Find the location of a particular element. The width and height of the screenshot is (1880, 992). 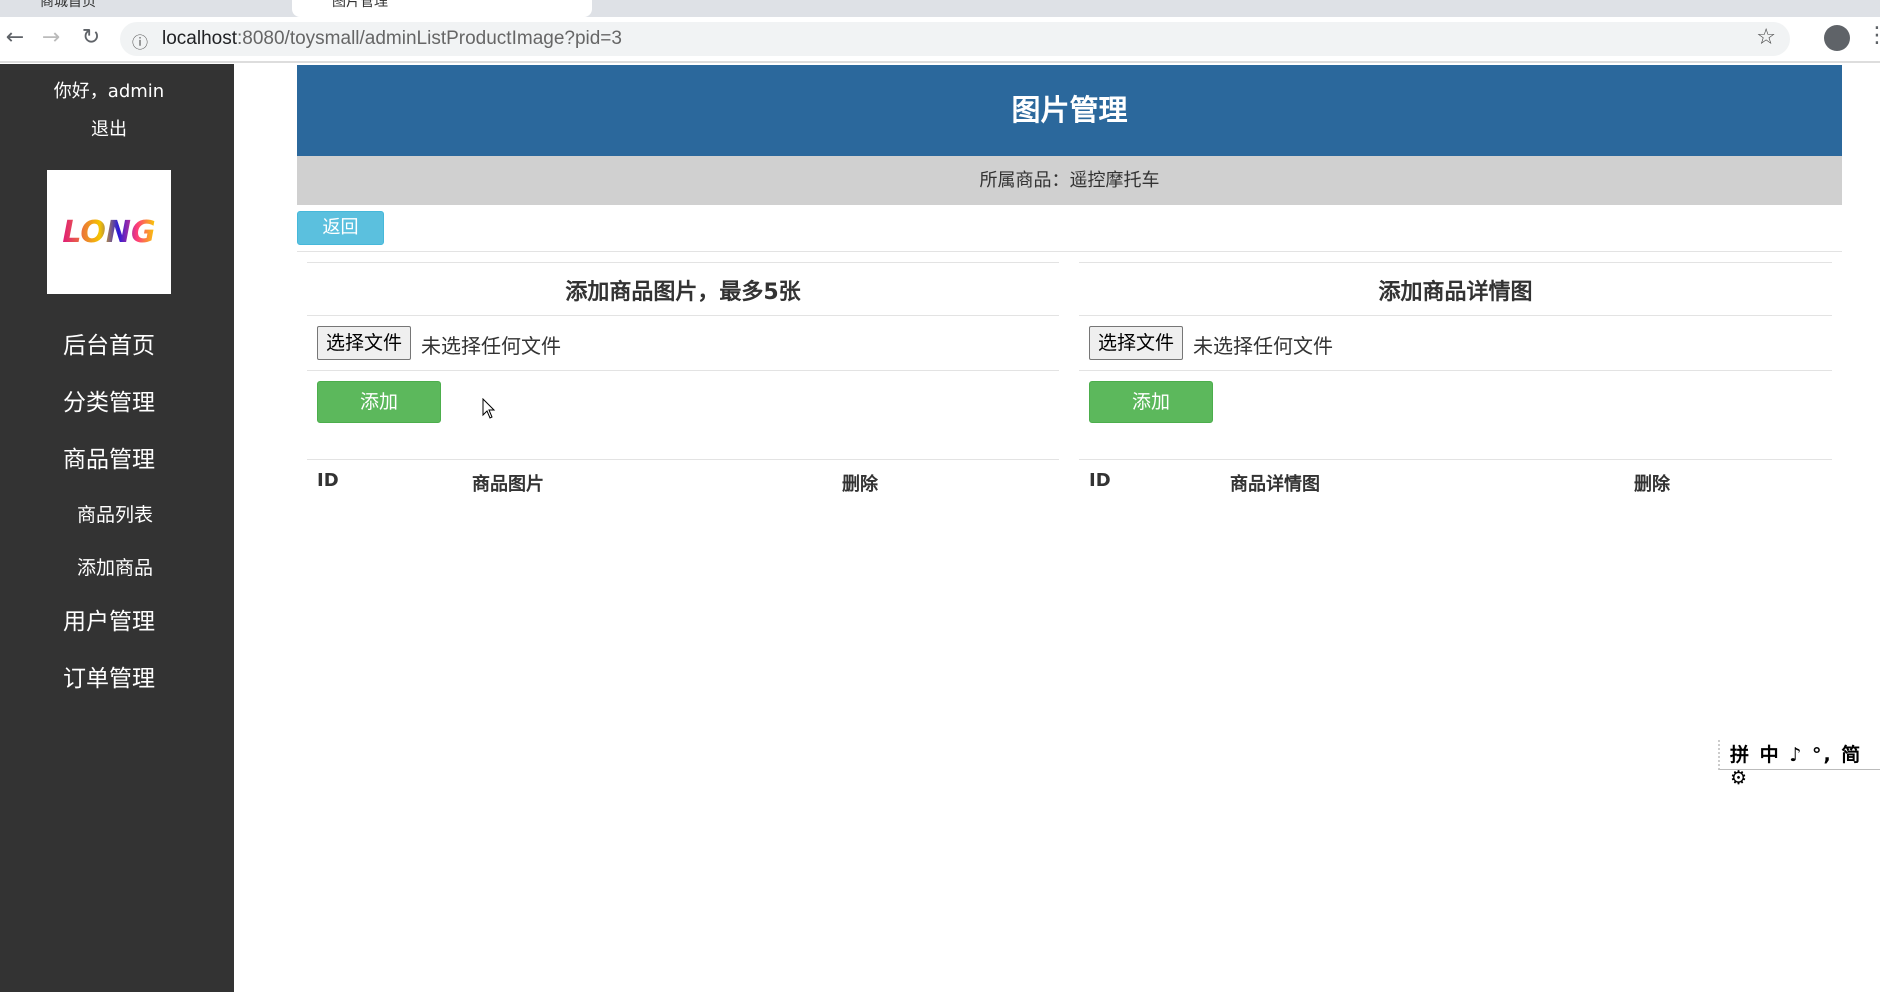

back-arrow-icon: ← is located at coordinates (15, 37).